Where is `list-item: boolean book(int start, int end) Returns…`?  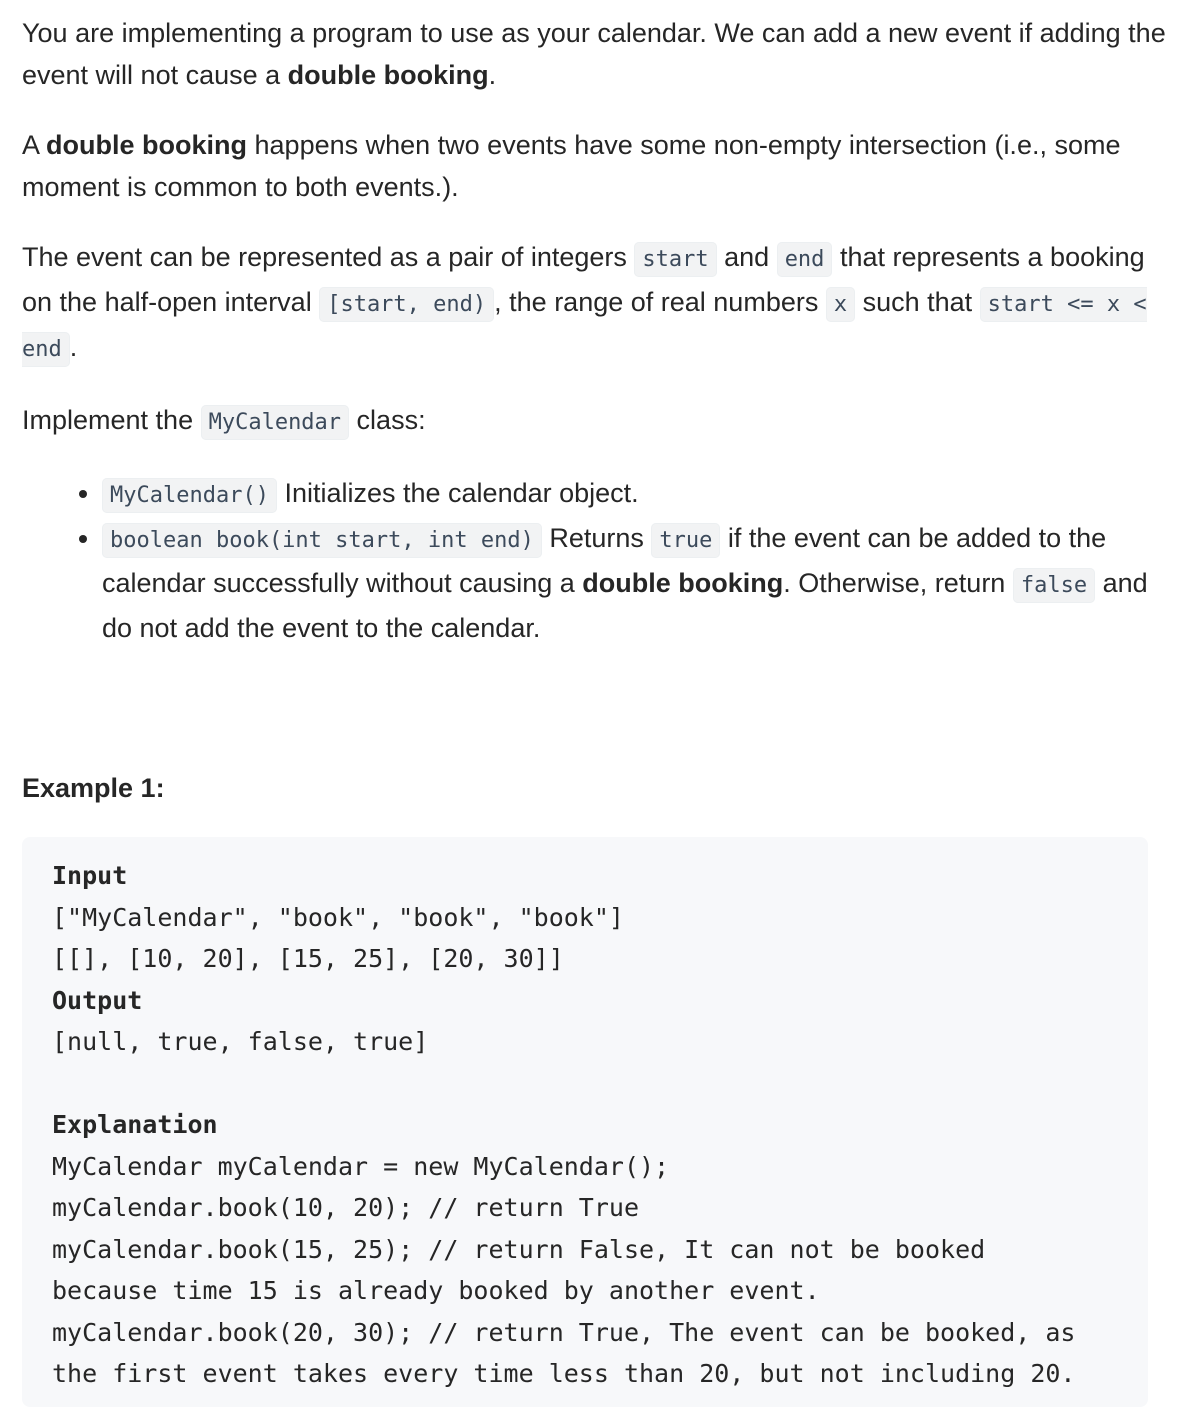 list-item: boolean book(int start, int end) Returns… is located at coordinates (635, 583).